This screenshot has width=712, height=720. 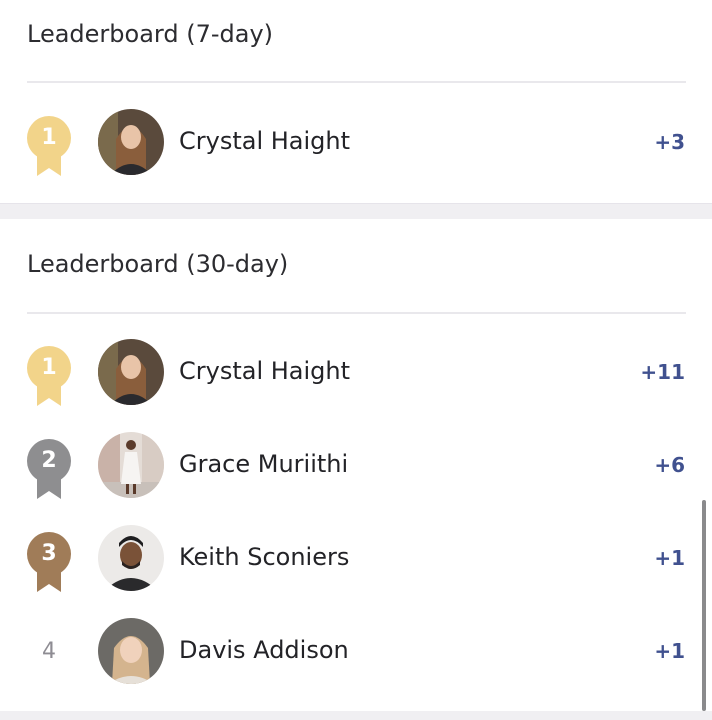 I want to click on leaderboard-30day-title: Leaderboard (30-day), so click(x=158, y=264).